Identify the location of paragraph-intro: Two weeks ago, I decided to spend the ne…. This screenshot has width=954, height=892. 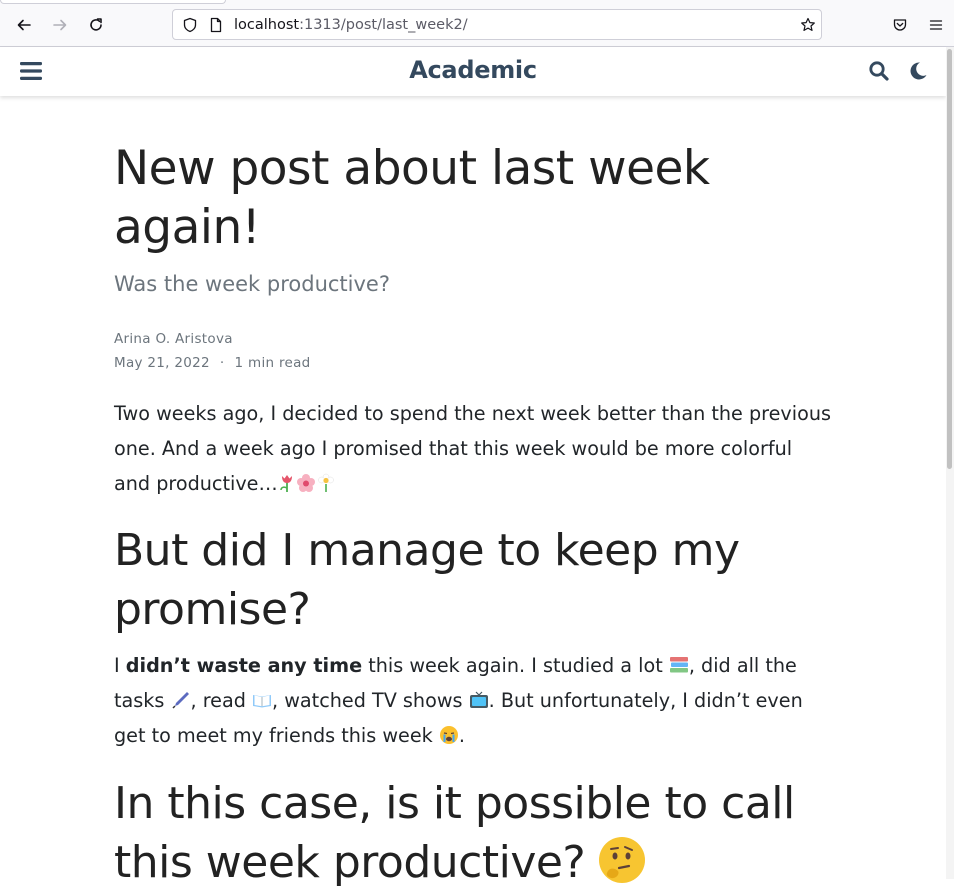
(474, 448).